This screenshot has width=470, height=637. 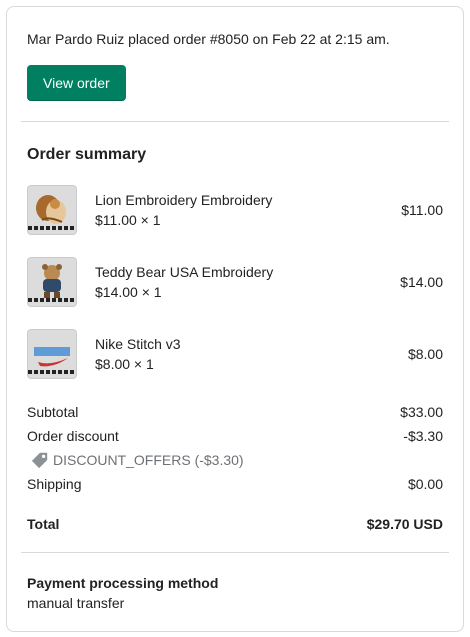 What do you see at coordinates (52, 282) in the screenshot?
I see `teddy-bear-thumbnail` at bounding box center [52, 282].